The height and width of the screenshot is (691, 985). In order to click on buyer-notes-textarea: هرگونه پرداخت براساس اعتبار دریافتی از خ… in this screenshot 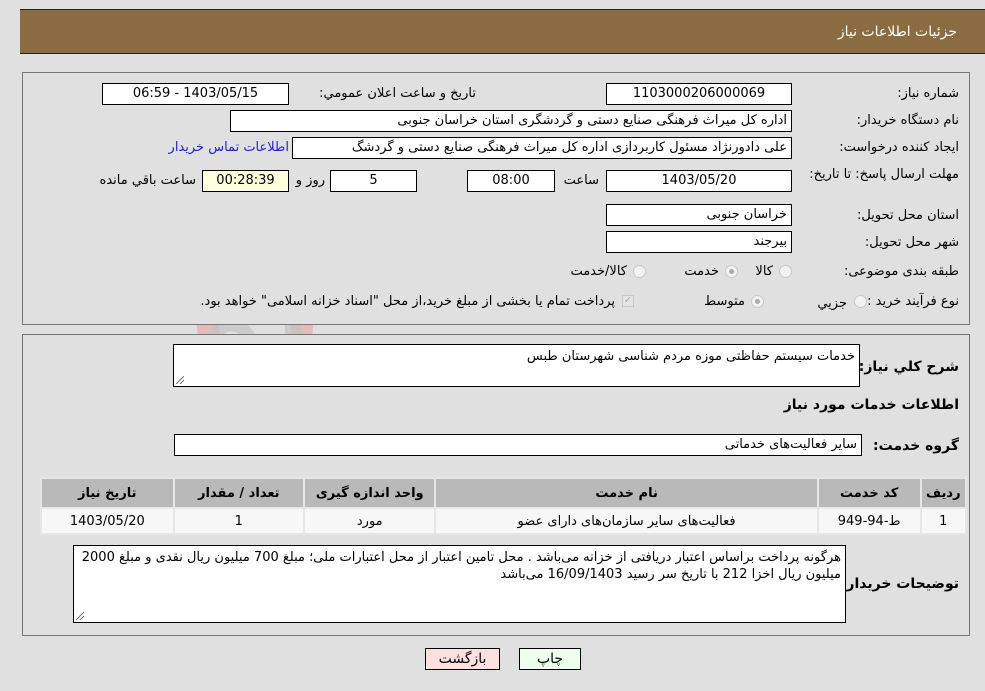, I will do `click(459, 584)`.